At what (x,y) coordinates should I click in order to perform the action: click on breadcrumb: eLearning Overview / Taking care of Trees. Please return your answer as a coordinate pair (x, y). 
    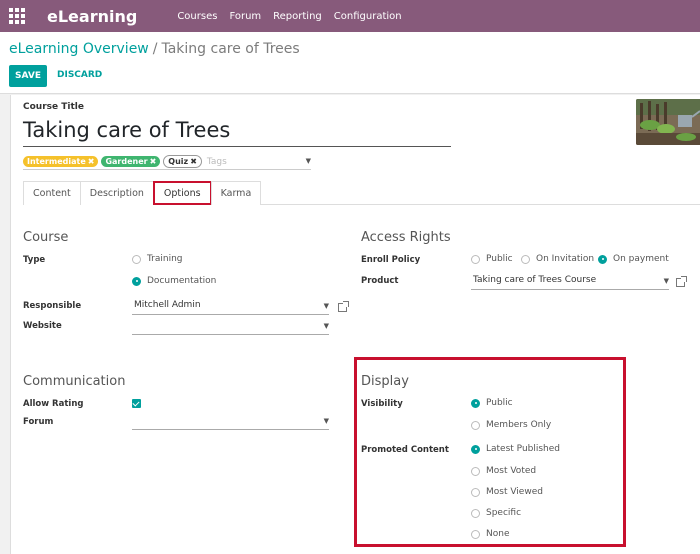
    Looking at the image, I should click on (154, 49).